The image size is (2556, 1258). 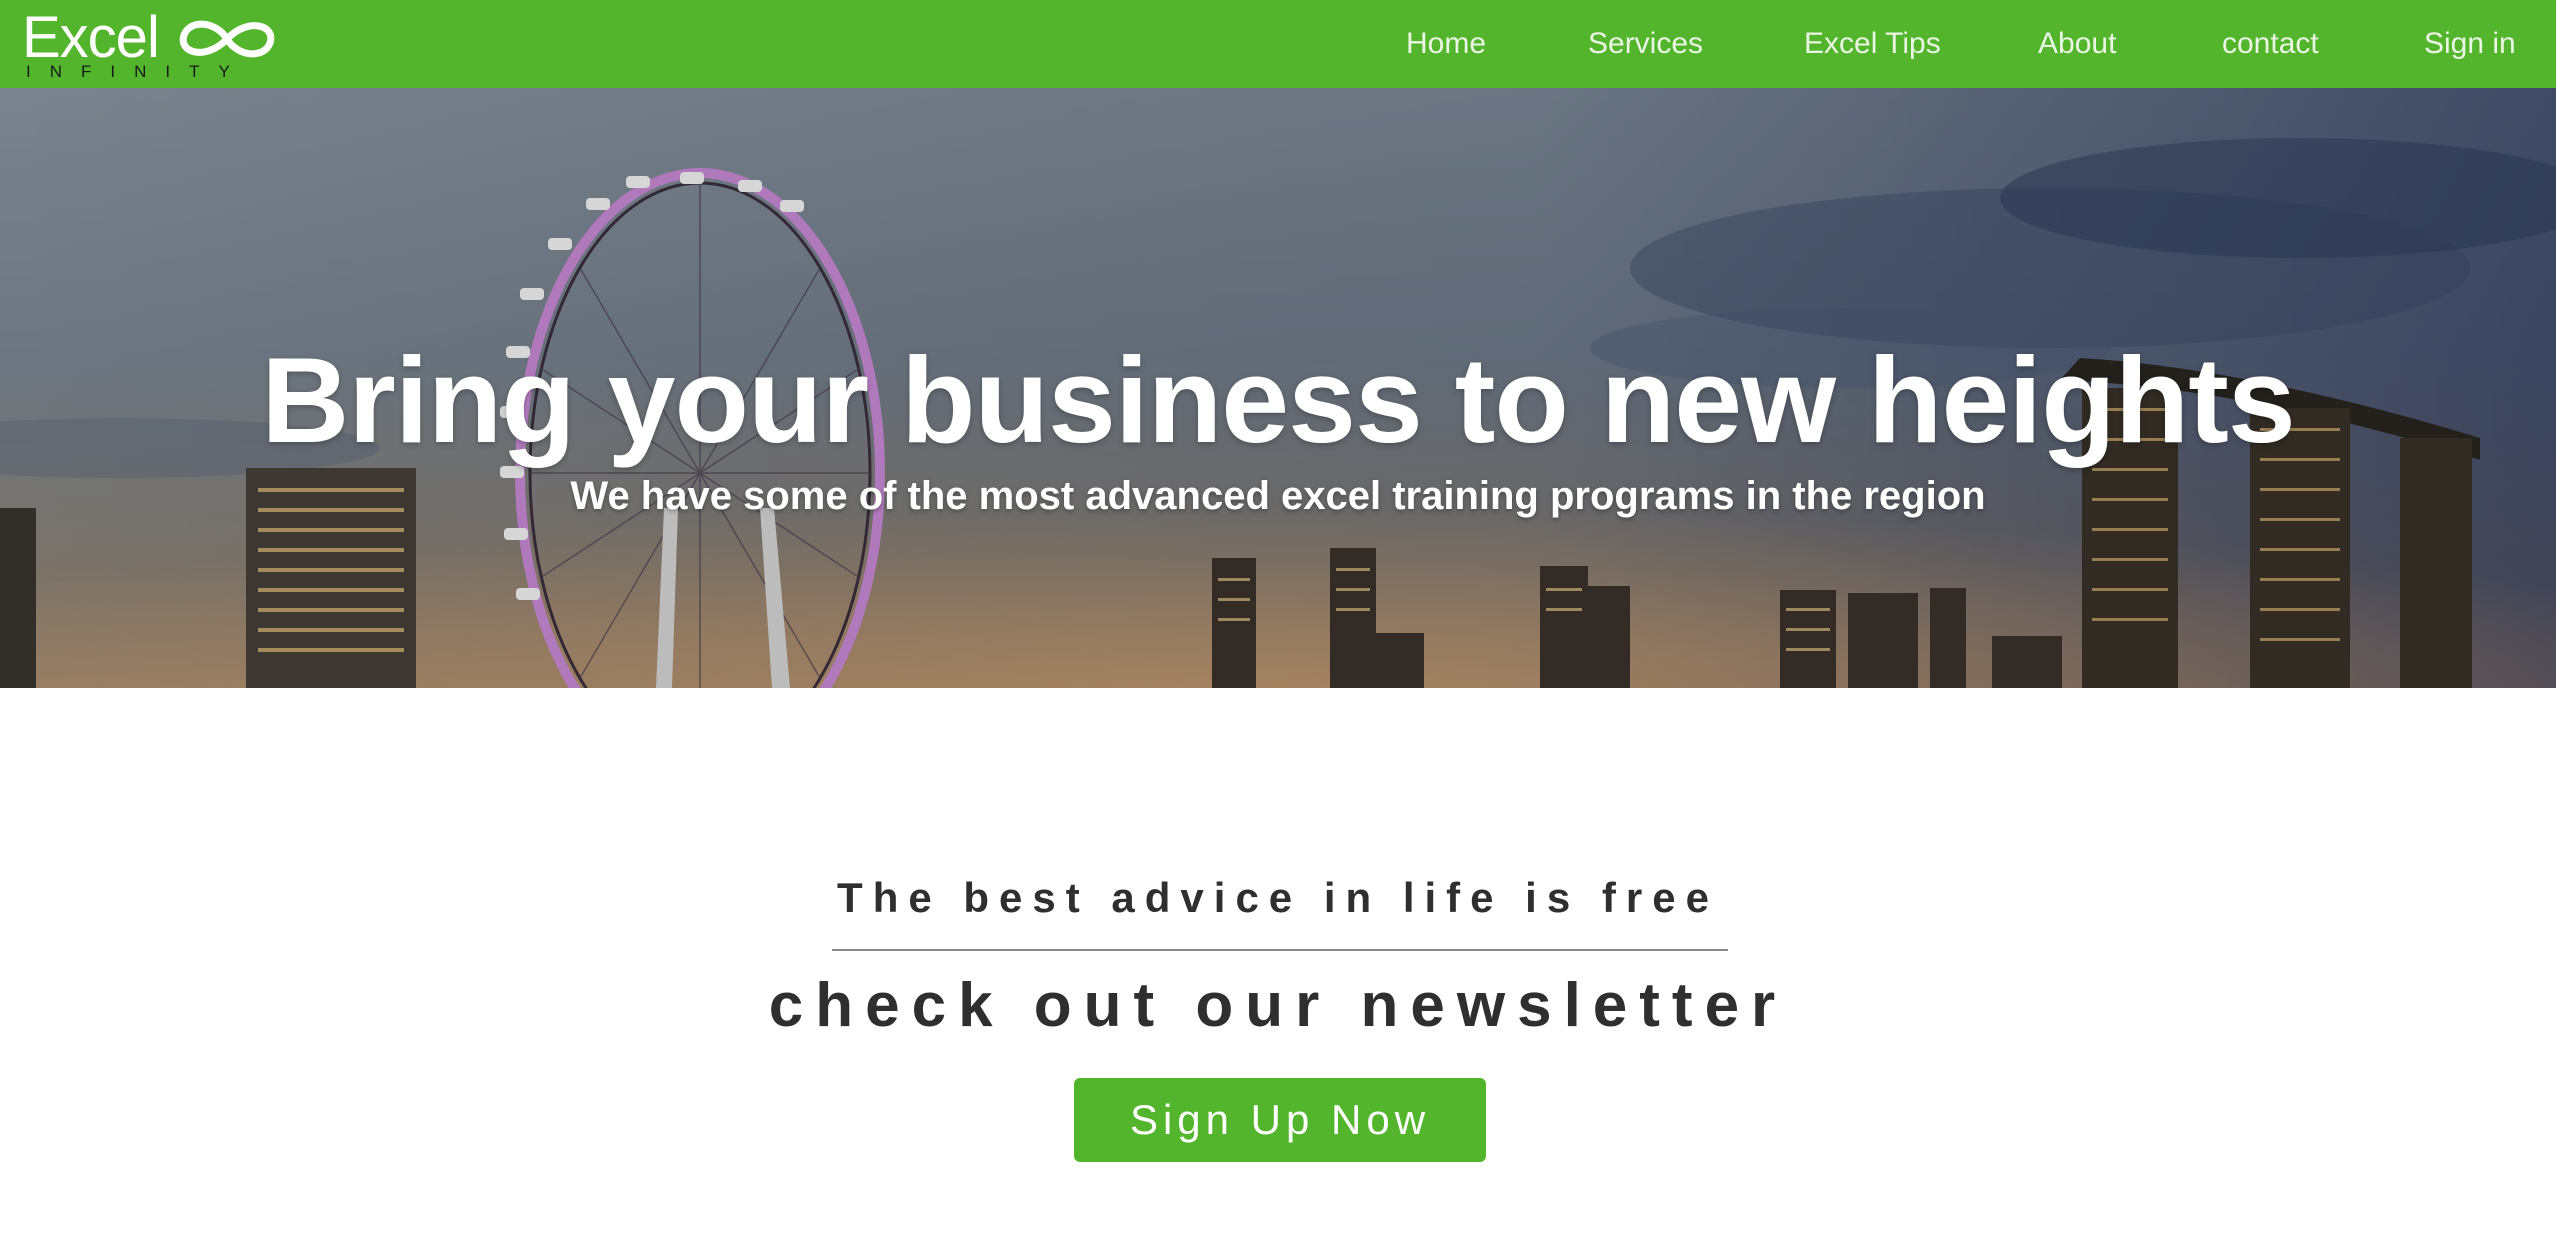 I want to click on sign-up-button: Sign Up Now, so click(x=1280, y=1120).